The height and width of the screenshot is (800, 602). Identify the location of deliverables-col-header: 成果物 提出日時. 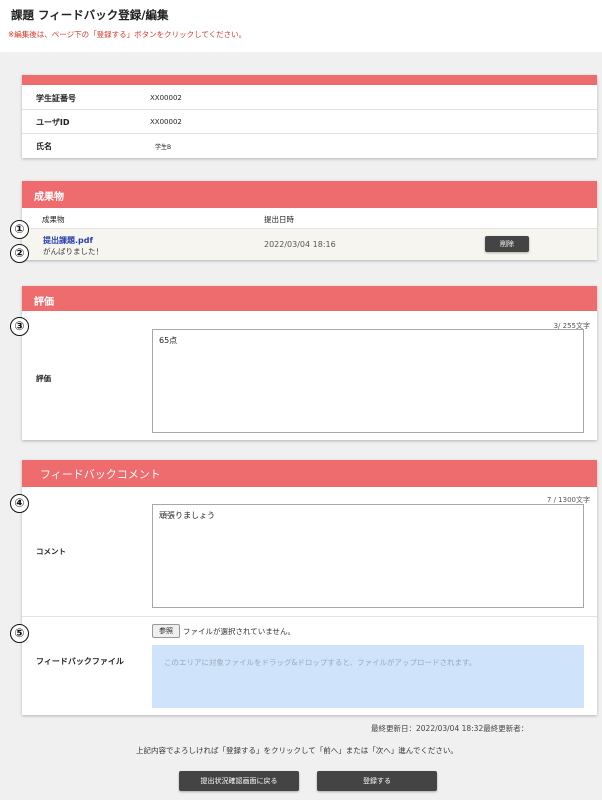
(309, 218).